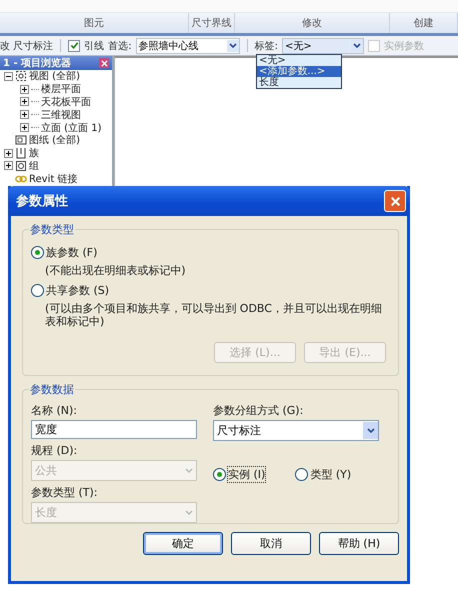  Describe the element at coordinates (34, 165) in the screenshot. I see `tree-item: 组` at that location.